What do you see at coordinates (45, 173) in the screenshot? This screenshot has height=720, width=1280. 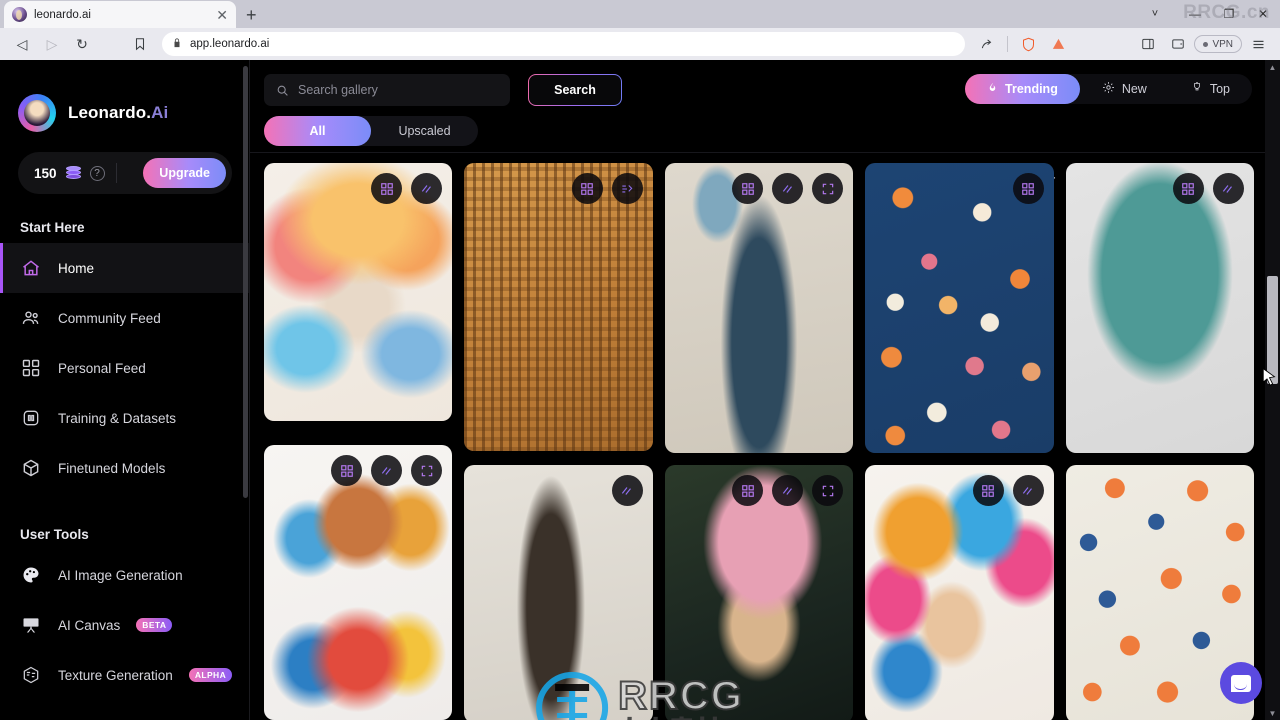 I see `credits-amount: 150` at bounding box center [45, 173].